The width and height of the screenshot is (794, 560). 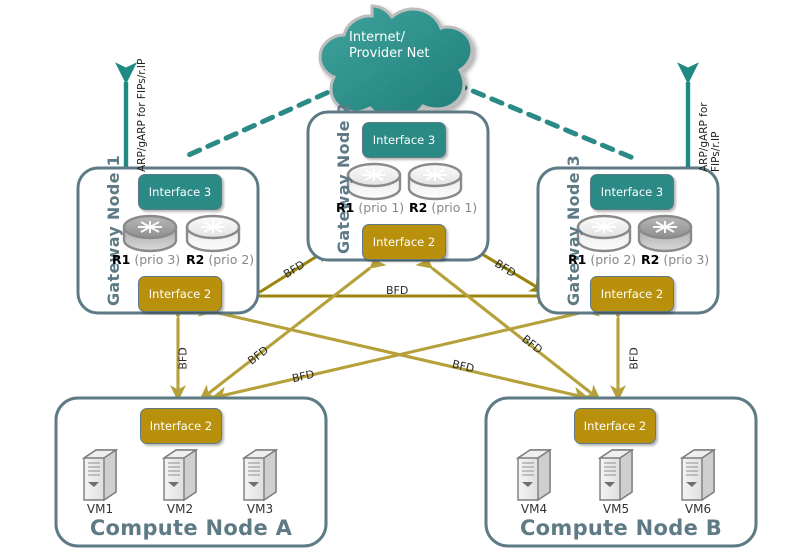 What do you see at coordinates (665, 233) in the screenshot?
I see `router-gw3-r2` at bounding box center [665, 233].